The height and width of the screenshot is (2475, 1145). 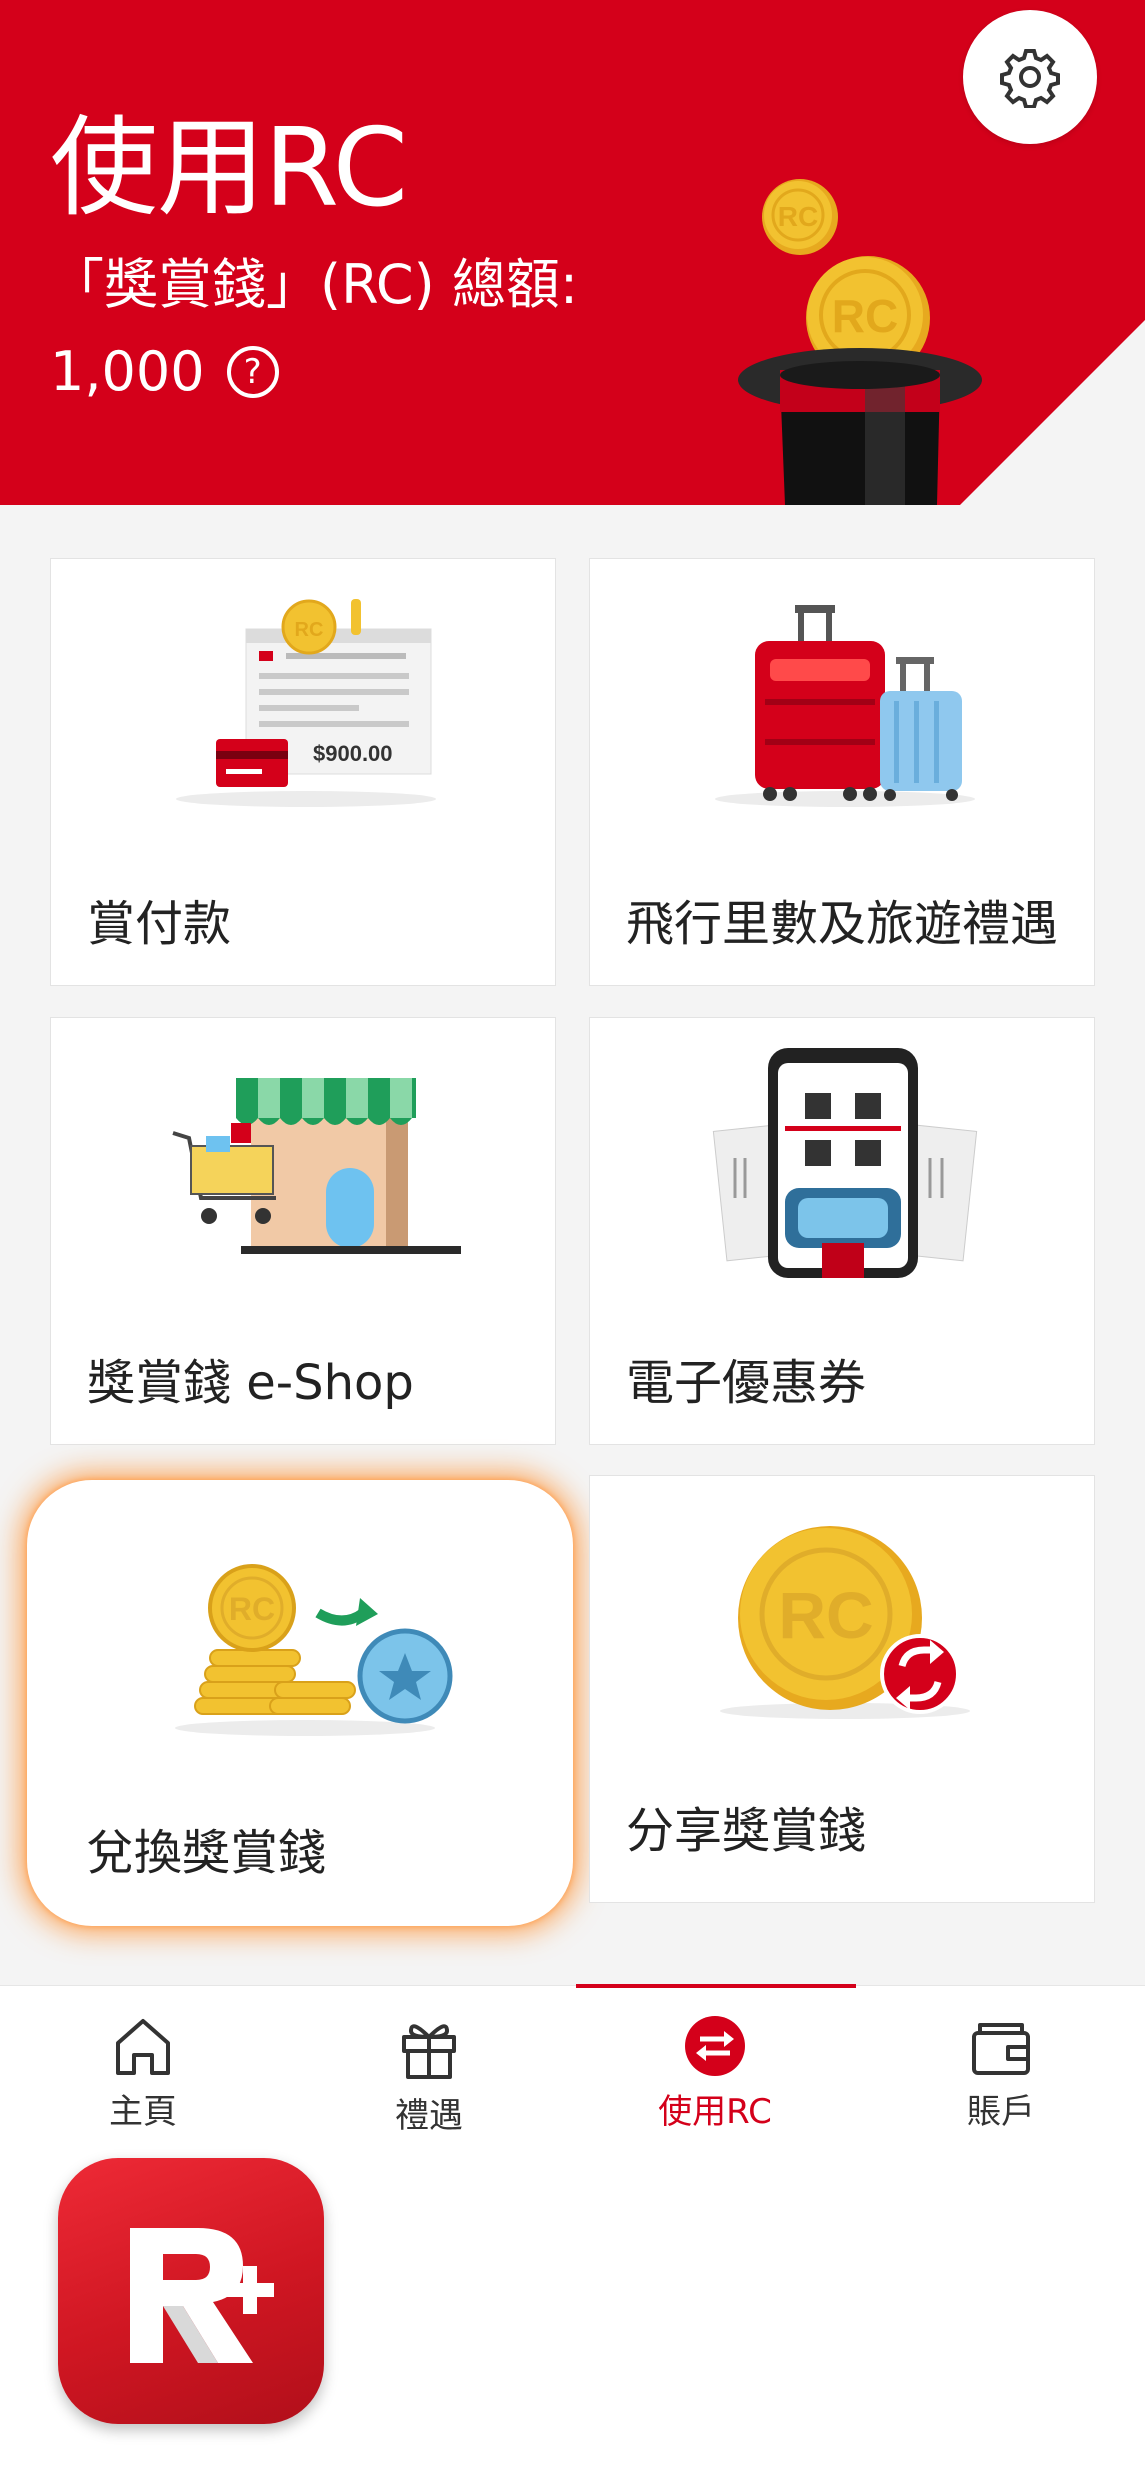 What do you see at coordinates (143, 2112) in the screenshot?
I see `tab-label: 主頁` at bounding box center [143, 2112].